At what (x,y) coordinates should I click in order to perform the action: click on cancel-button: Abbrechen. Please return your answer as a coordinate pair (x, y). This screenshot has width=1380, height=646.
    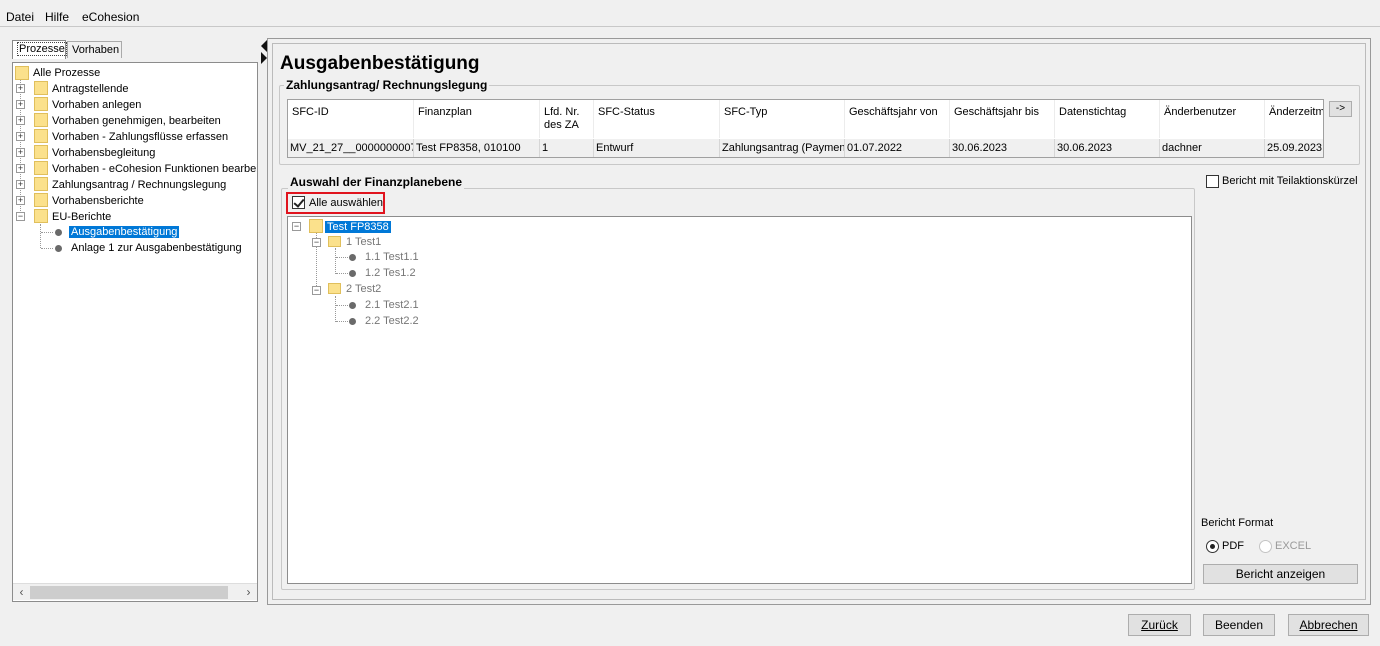
    Looking at the image, I should click on (1328, 625).